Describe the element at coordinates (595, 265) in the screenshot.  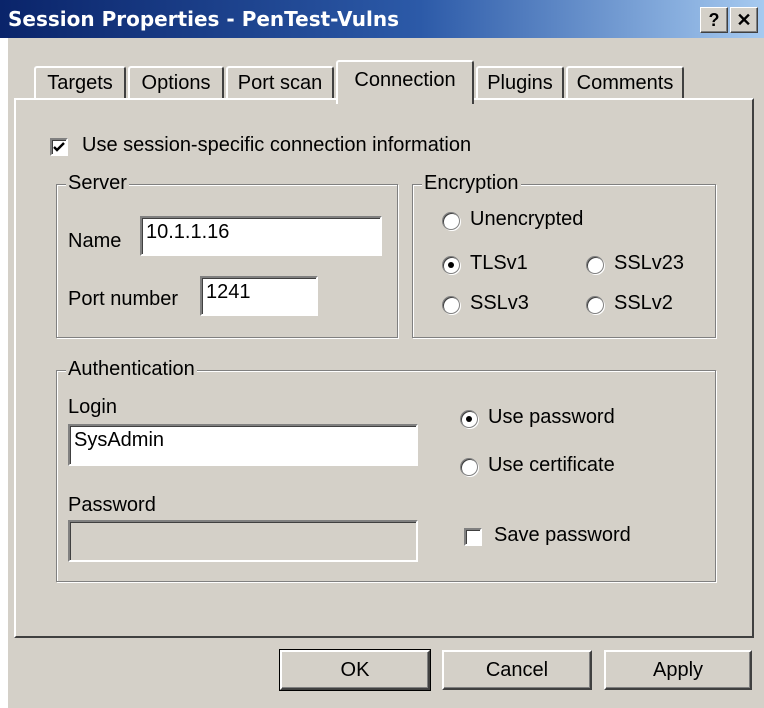
I see `radio-sslv23` at that location.